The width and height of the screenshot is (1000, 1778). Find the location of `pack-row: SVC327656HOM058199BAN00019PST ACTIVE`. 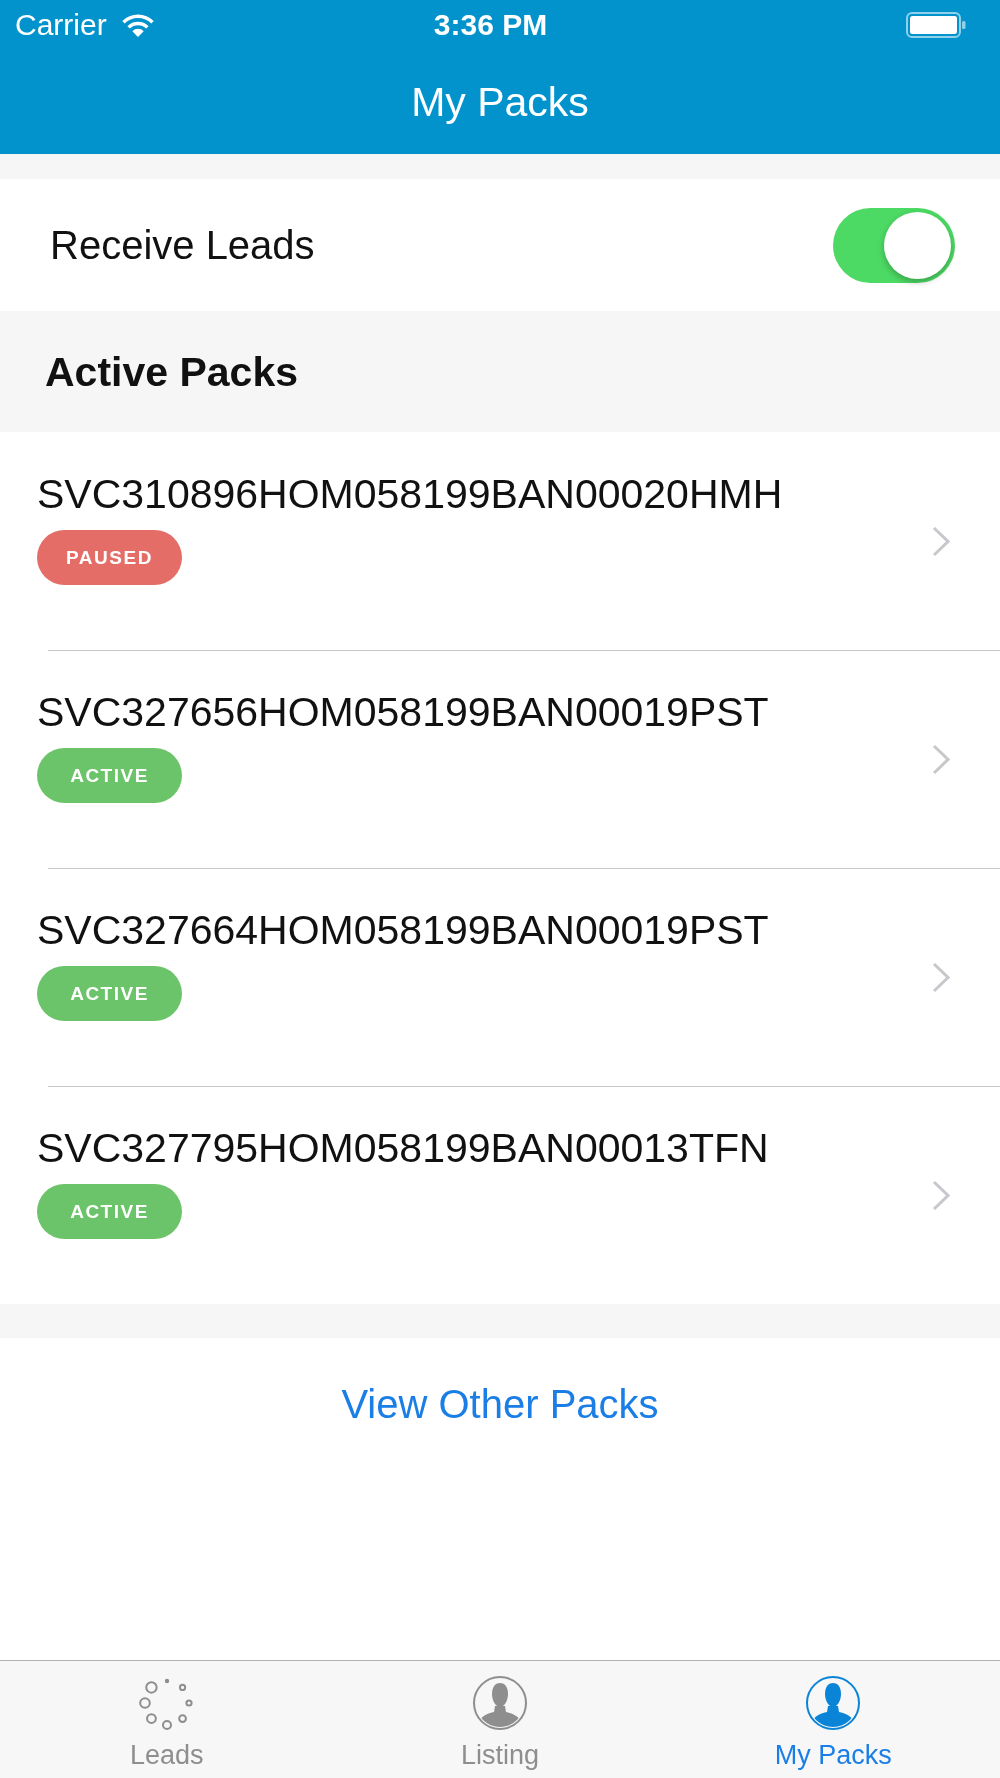

pack-row: SVC327656HOM058199BAN00019PST ACTIVE is located at coordinates (500, 759).